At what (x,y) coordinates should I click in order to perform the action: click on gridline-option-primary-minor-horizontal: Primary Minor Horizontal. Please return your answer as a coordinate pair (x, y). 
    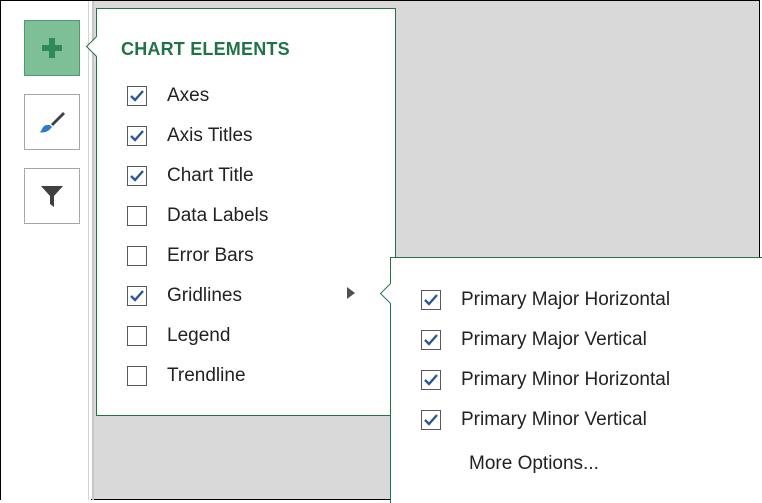
    Looking at the image, I should click on (545, 380).